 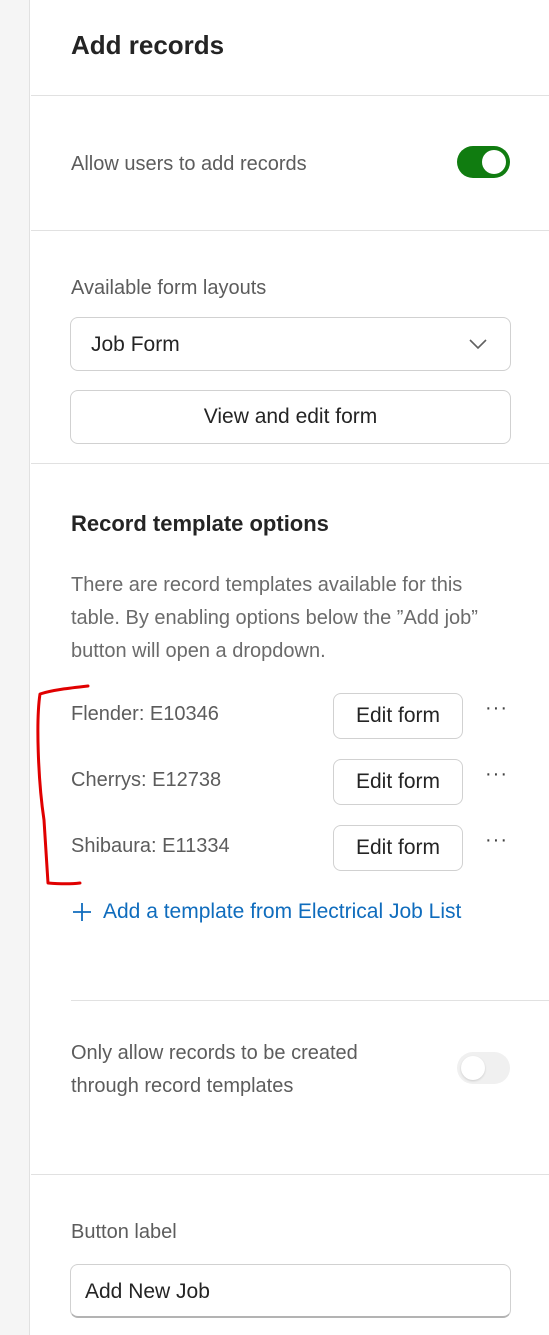 I want to click on template-row: Cherrys: E12738 Edit form ···, so click(x=290, y=782).